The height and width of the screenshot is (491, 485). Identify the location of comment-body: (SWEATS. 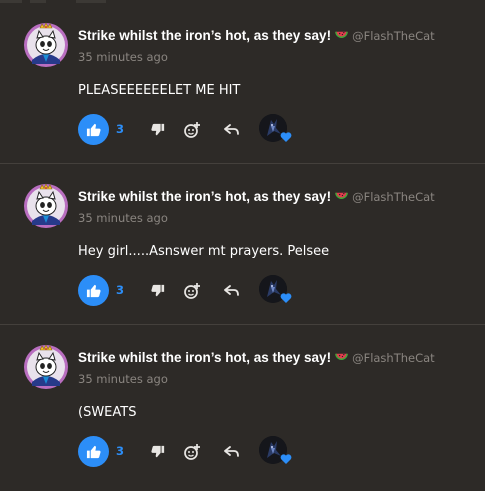
(107, 412).